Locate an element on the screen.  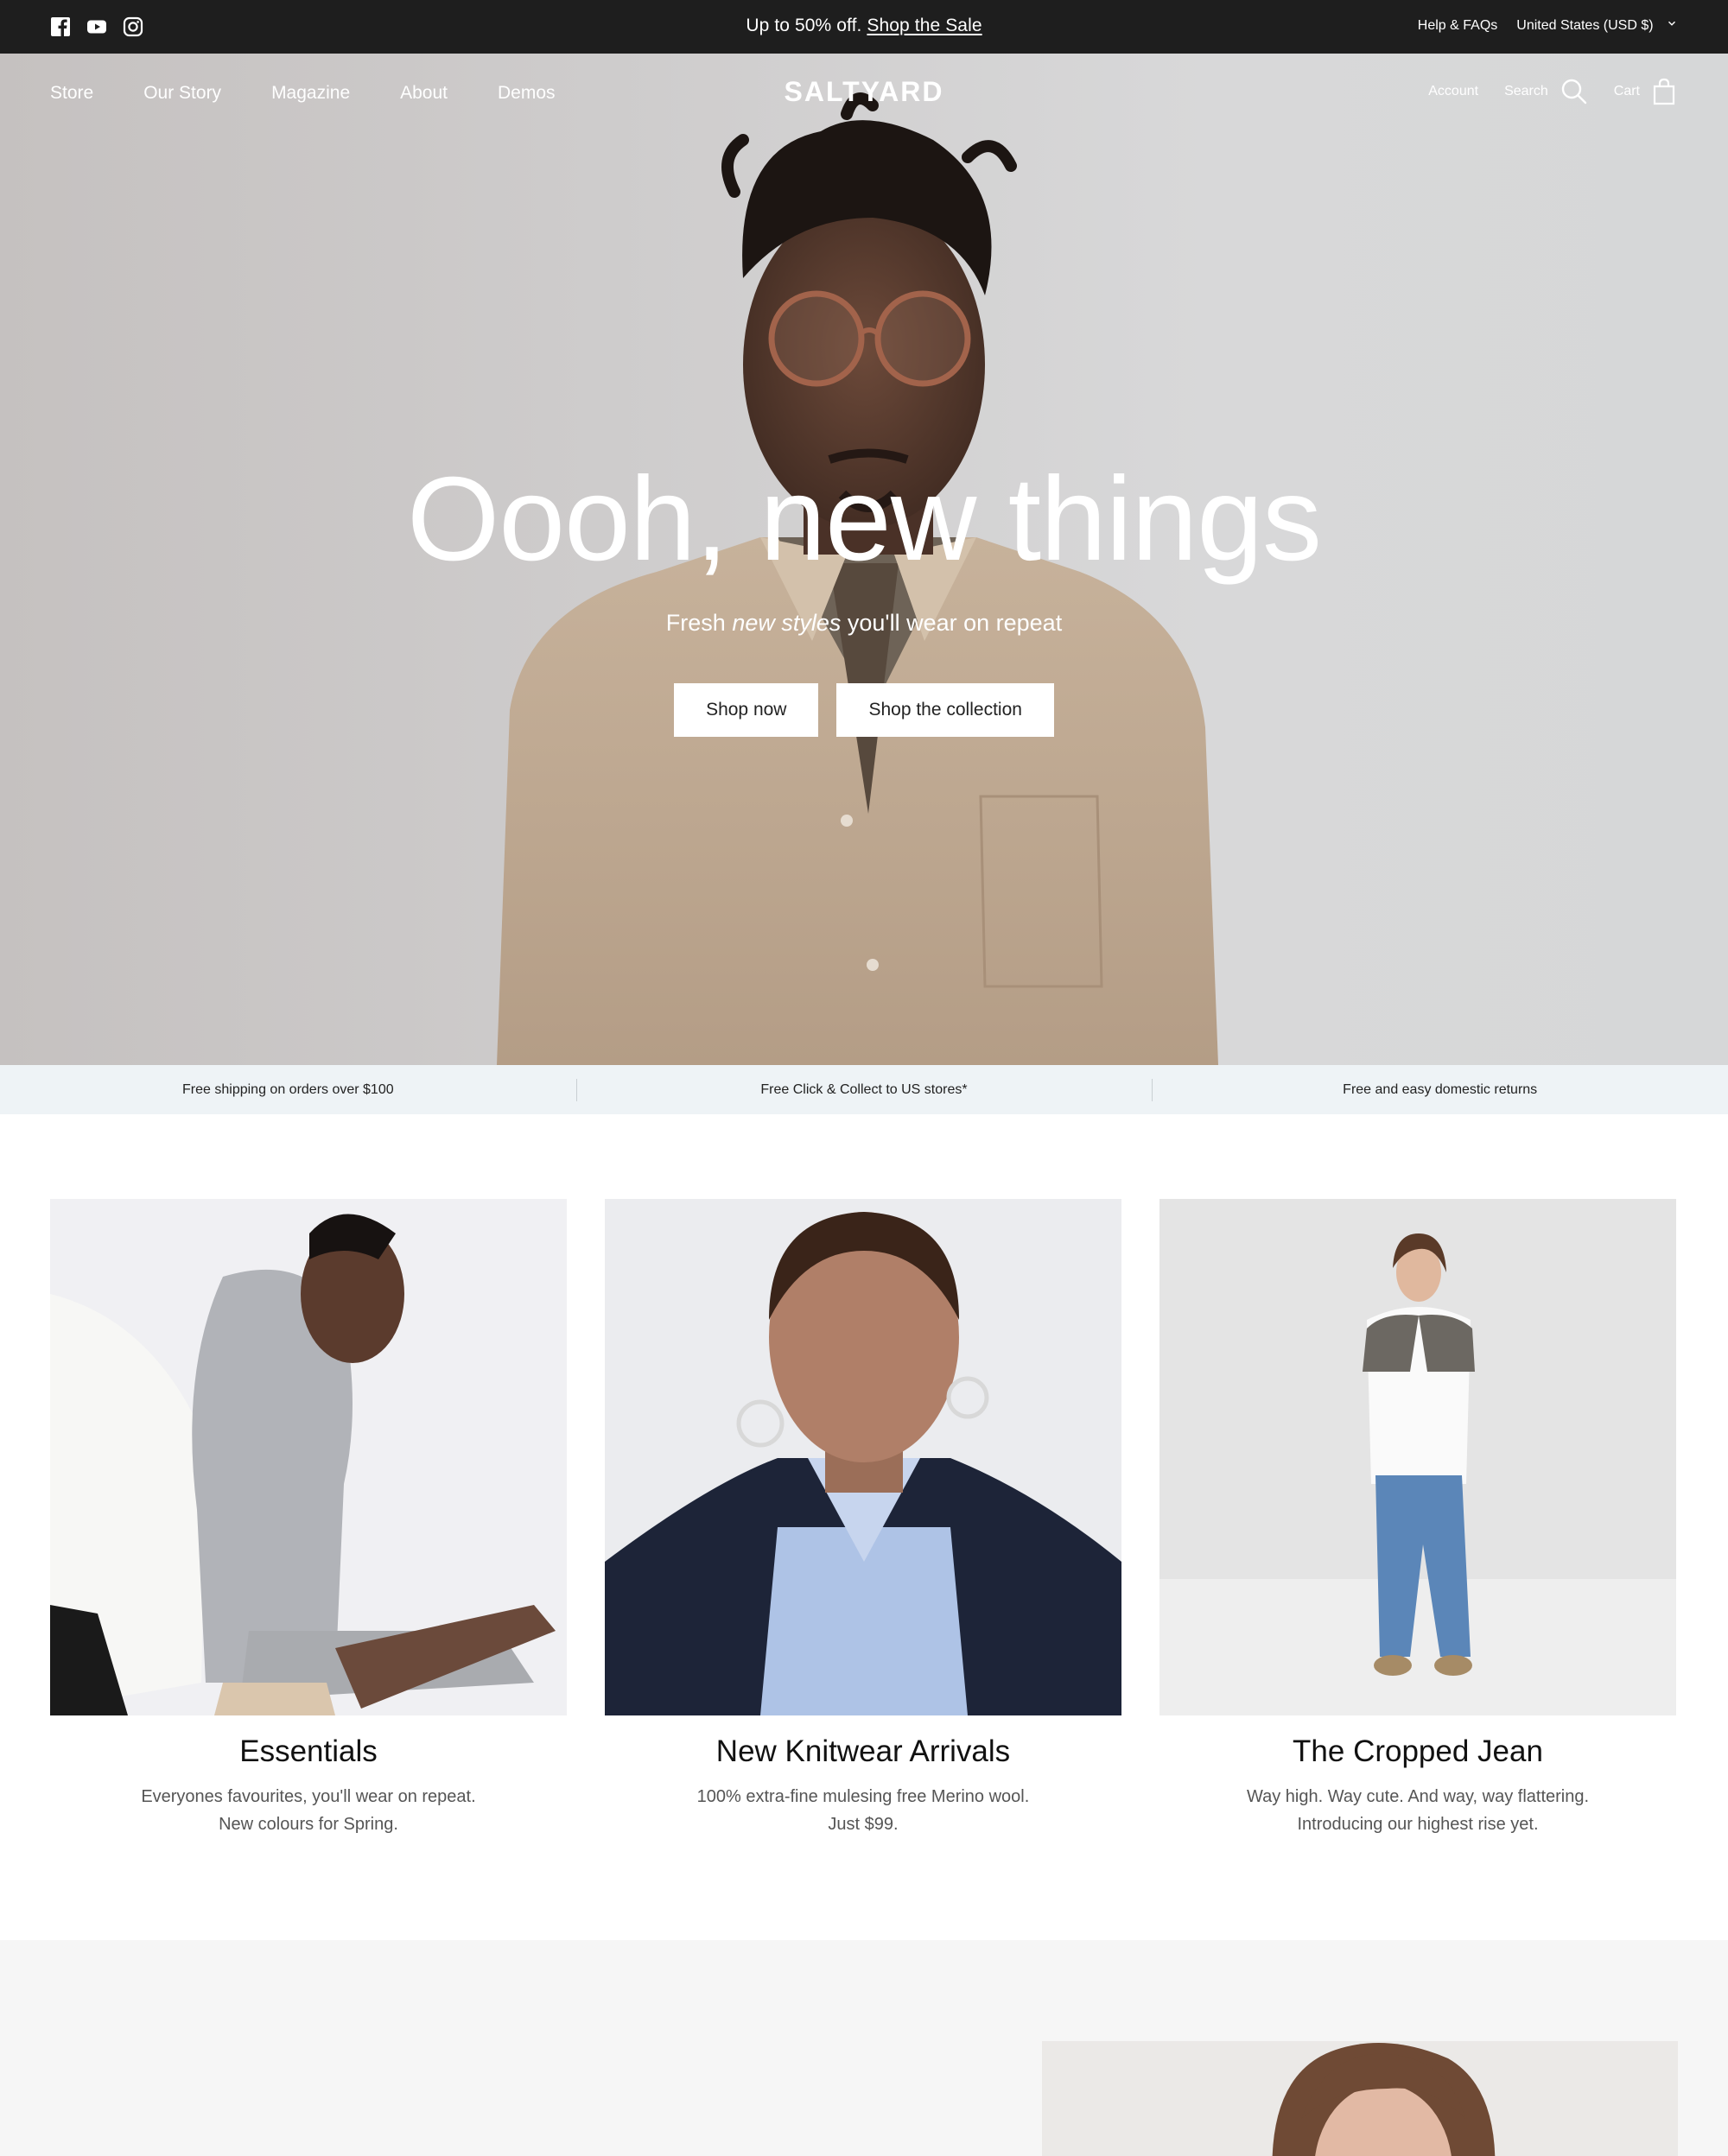
essentials-photo is located at coordinates (308, 1457).